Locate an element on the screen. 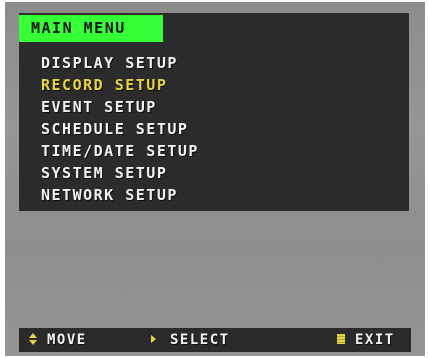 Image resolution: width=428 pixels, height=358 pixels. menu-title: MAIN MENU is located at coordinates (91, 28).